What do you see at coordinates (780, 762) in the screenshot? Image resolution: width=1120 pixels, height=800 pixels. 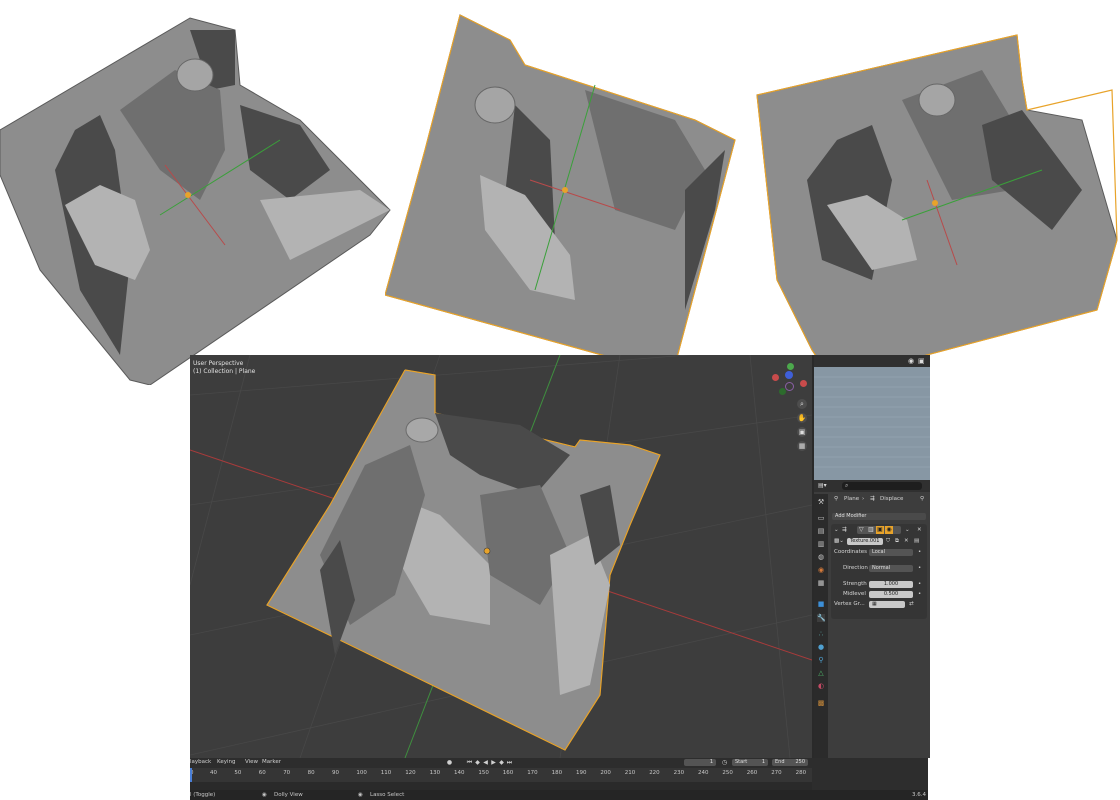 I see `end-label: End` at bounding box center [780, 762].